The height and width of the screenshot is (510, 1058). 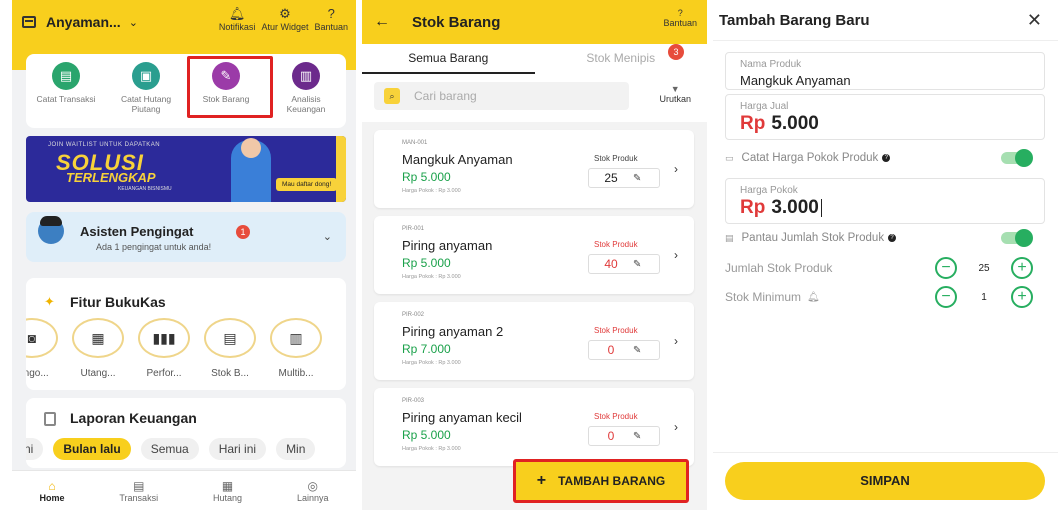 What do you see at coordinates (227, 491) in the screenshot?
I see `nav-debt: ▦ Hutang` at bounding box center [227, 491].